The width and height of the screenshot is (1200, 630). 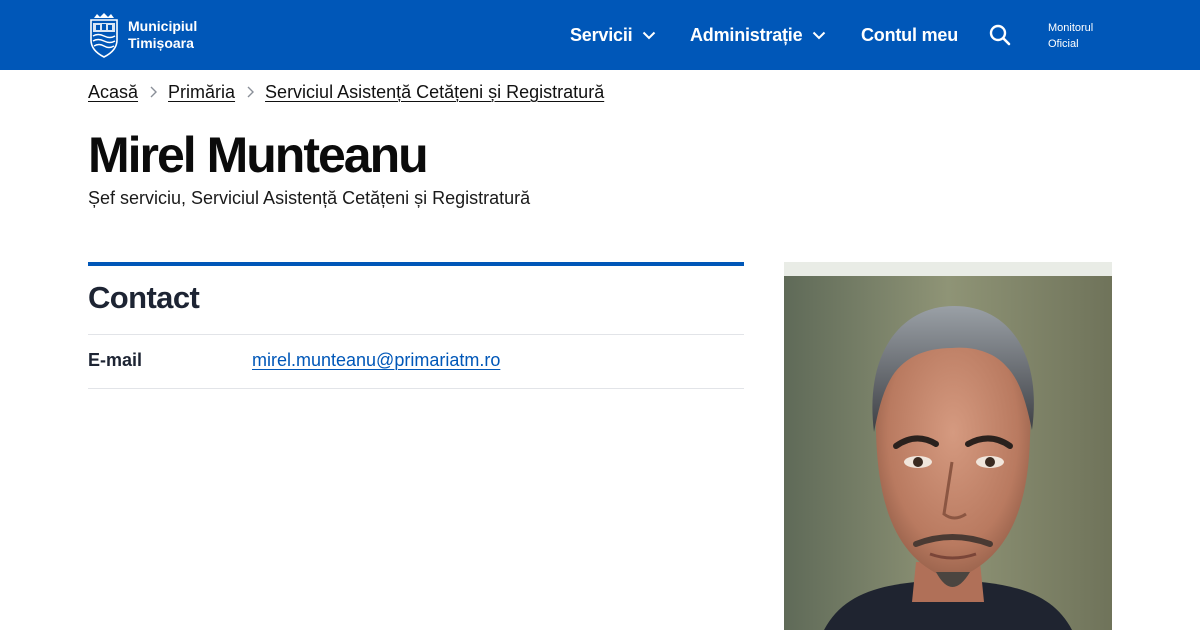 What do you see at coordinates (376, 360) in the screenshot?
I see `email-link: mirel.munteanu@primariatm.ro` at bounding box center [376, 360].